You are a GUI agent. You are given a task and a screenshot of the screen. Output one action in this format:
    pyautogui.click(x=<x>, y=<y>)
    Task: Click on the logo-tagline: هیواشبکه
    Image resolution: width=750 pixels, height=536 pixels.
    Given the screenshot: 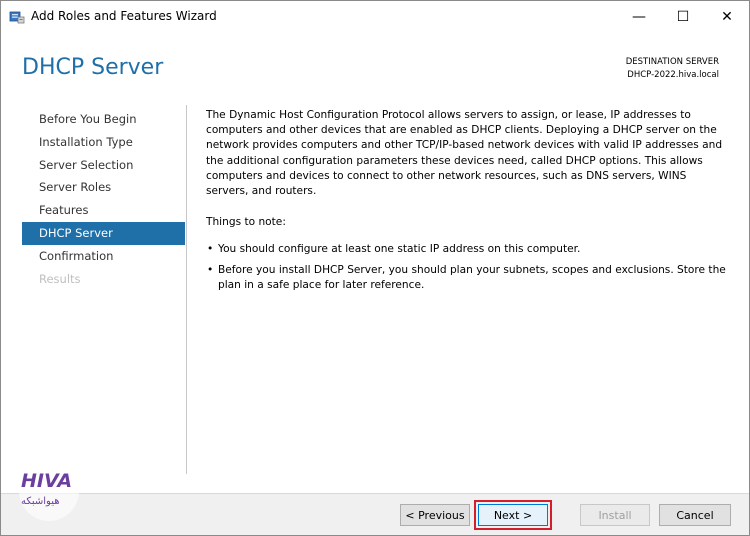 What is the action you would take?
    pyautogui.click(x=40, y=501)
    